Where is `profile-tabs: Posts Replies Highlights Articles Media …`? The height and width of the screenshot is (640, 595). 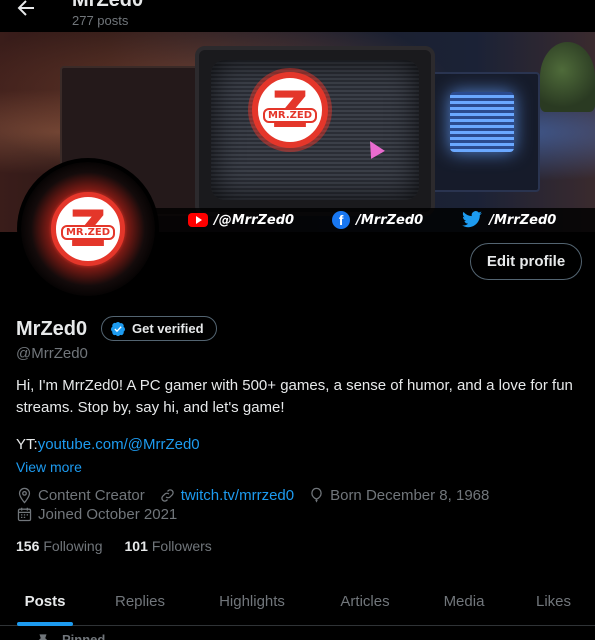 profile-tabs: Posts Replies Highlights Articles Media … is located at coordinates (297, 601).